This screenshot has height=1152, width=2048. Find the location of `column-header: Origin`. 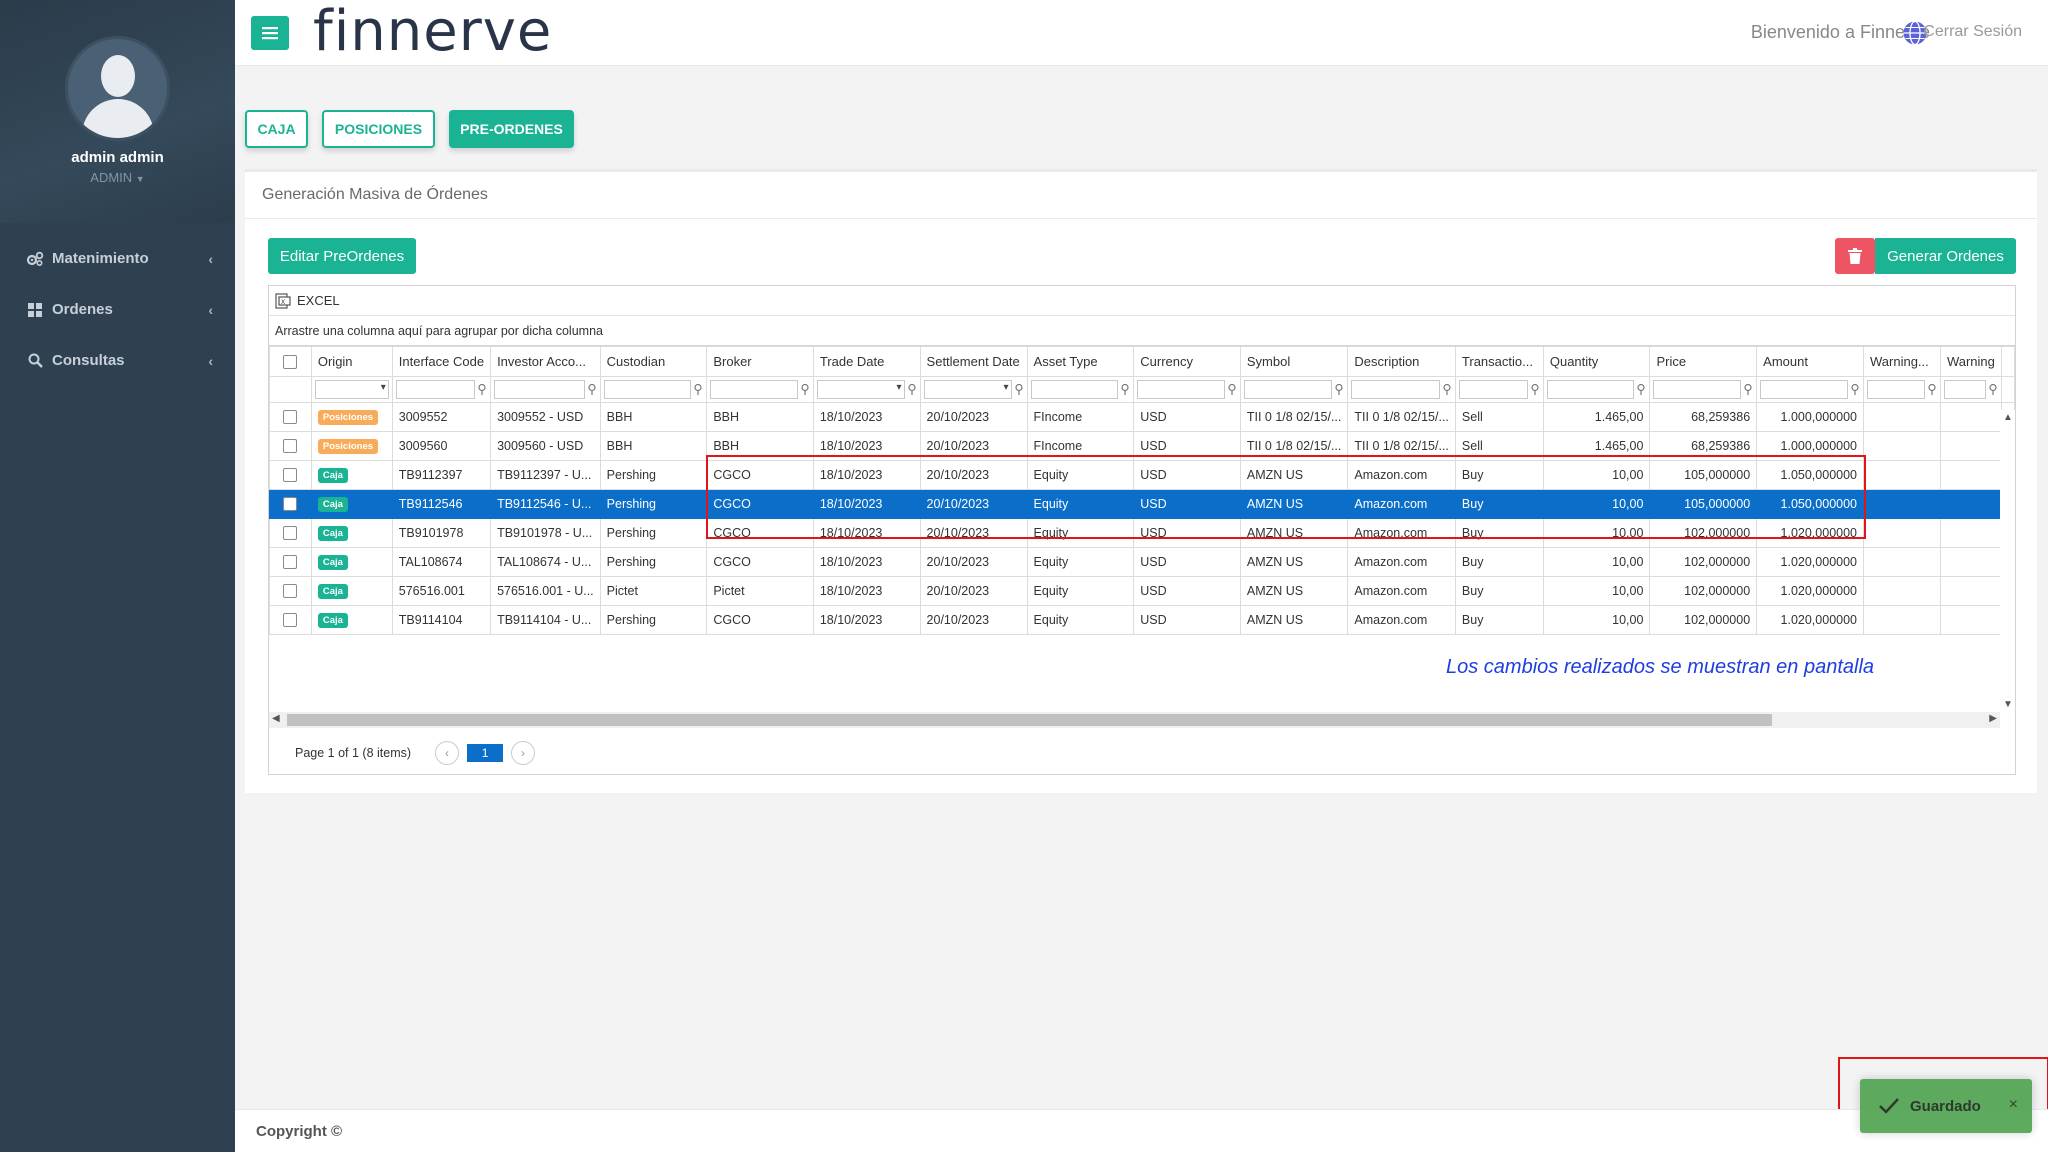

column-header: Origin is located at coordinates (351, 361).